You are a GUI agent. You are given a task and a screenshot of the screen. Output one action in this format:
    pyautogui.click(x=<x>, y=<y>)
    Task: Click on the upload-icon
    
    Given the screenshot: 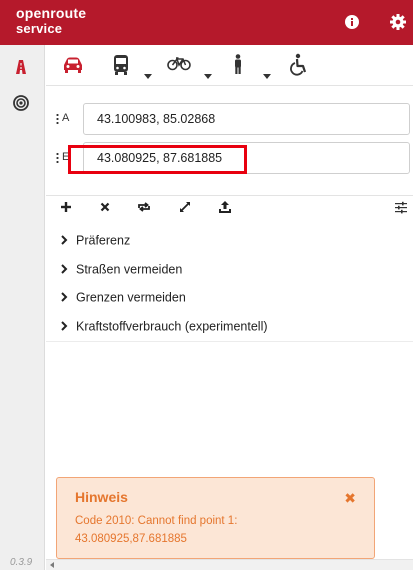 What is the action you would take?
    pyautogui.click(x=225, y=207)
    